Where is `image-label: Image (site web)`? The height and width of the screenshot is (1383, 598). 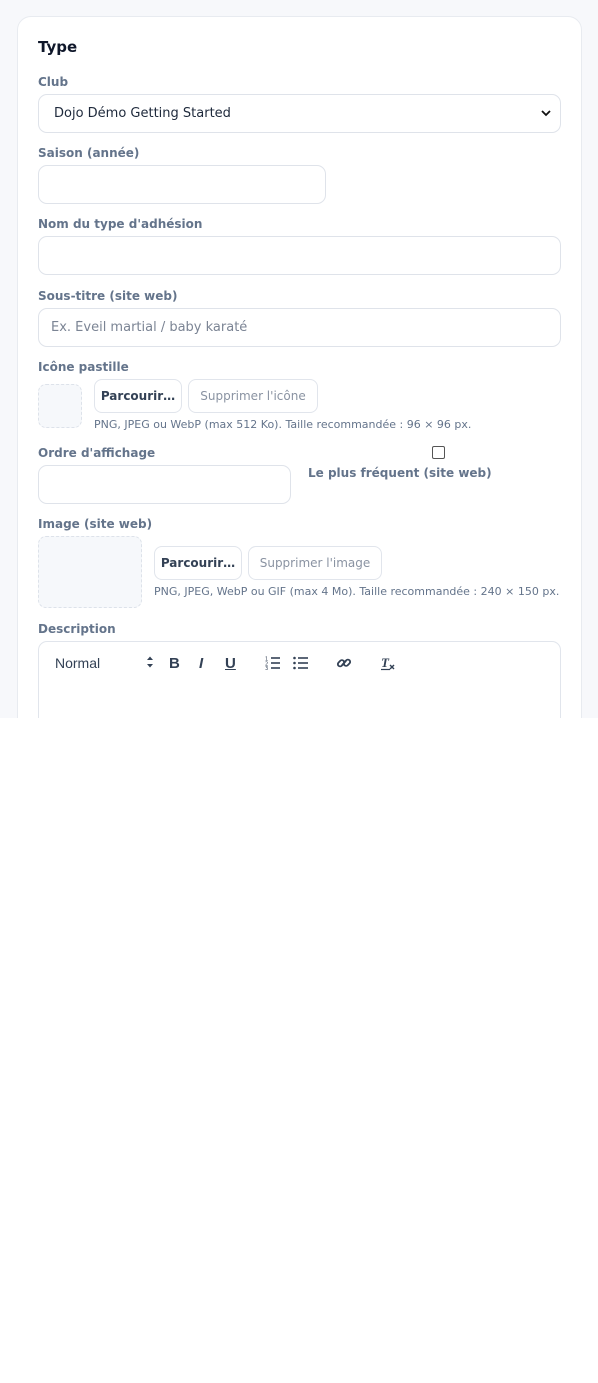
image-label: Image (site web) is located at coordinates (95, 524).